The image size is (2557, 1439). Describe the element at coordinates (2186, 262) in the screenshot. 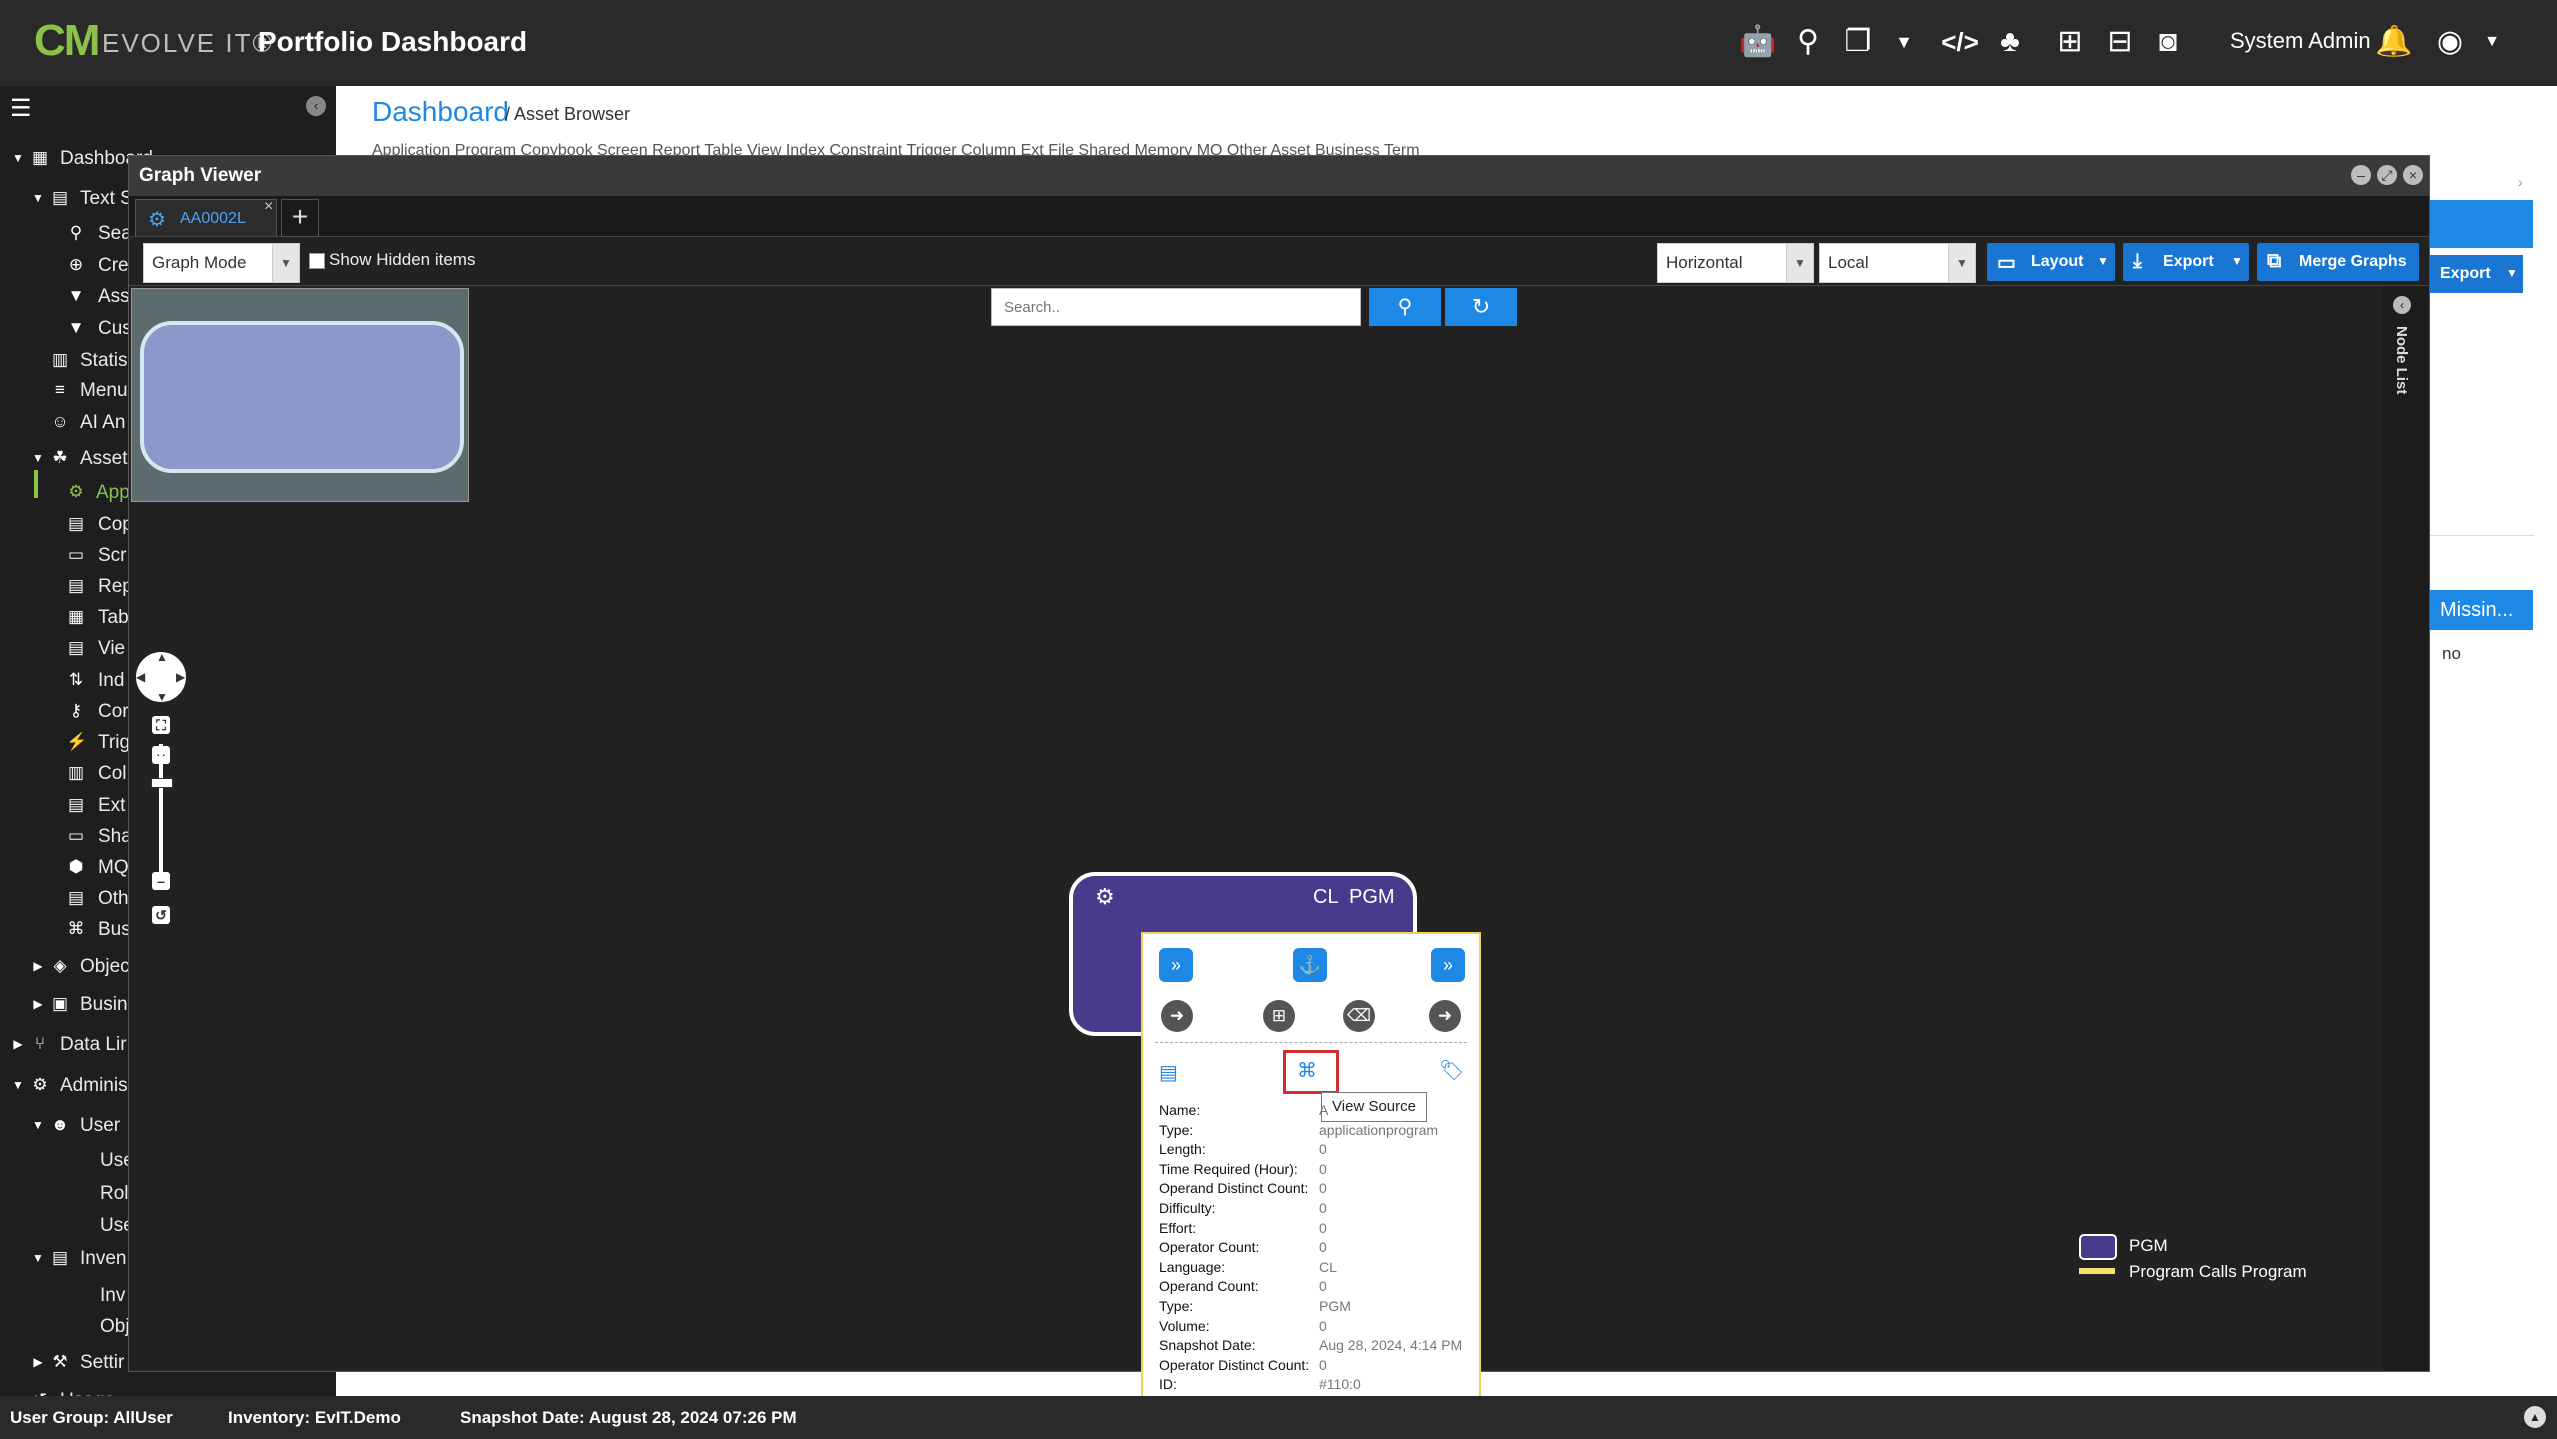

I see `export-button: ⤓ Export ▼` at that location.